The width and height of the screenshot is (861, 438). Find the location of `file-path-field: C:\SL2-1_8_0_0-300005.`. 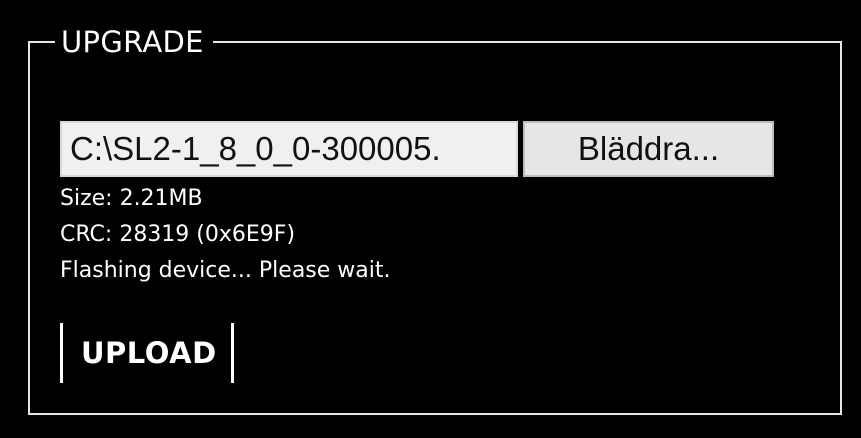

file-path-field: C:\SL2-1_8_0_0-300005. is located at coordinates (289, 149).